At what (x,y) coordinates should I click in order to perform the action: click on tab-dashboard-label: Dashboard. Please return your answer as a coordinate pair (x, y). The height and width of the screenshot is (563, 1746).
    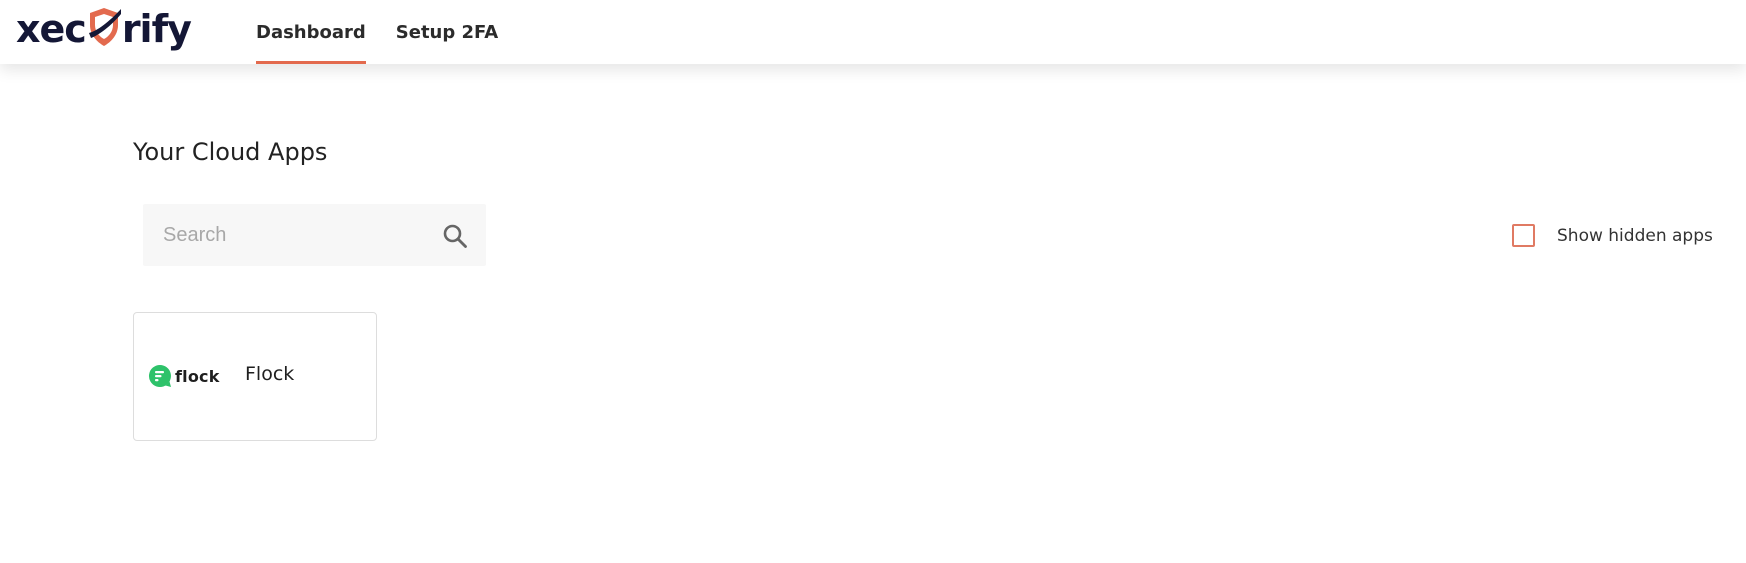
    Looking at the image, I should click on (311, 32).